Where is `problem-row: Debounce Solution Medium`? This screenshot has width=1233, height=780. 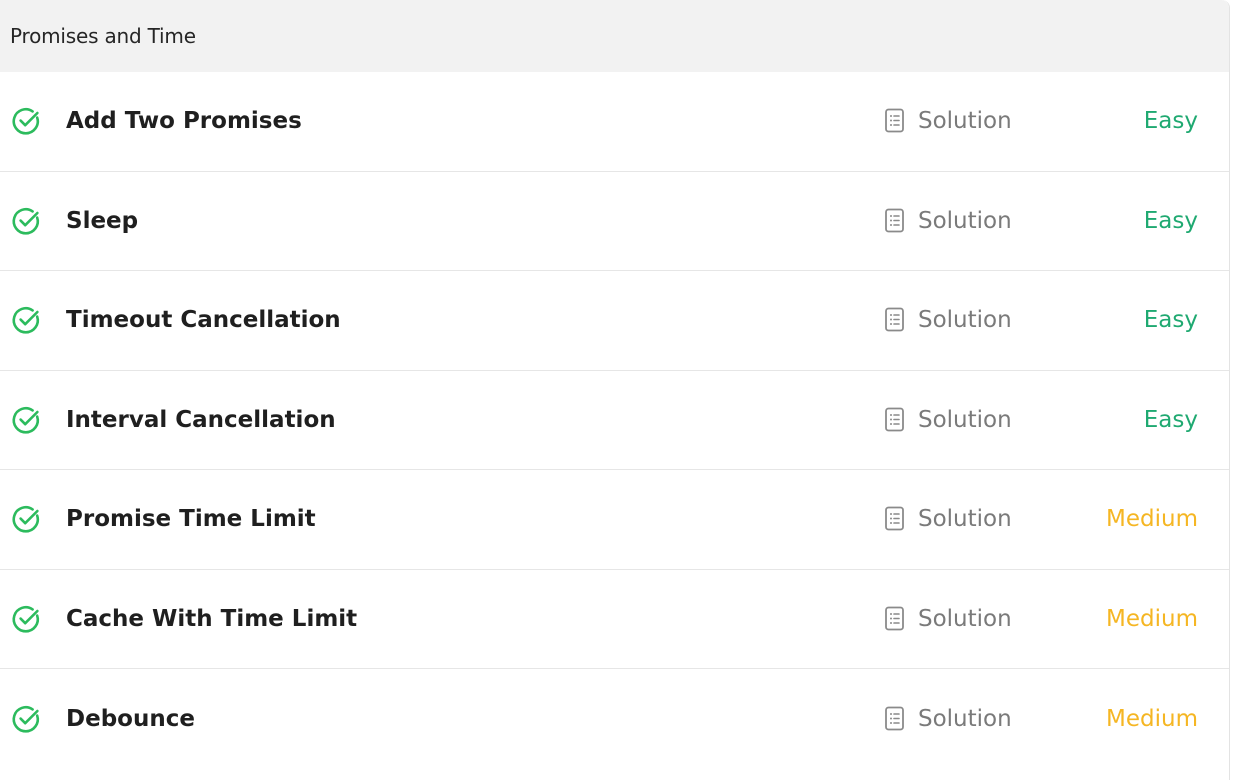 problem-row: Debounce Solution Medium is located at coordinates (614, 719).